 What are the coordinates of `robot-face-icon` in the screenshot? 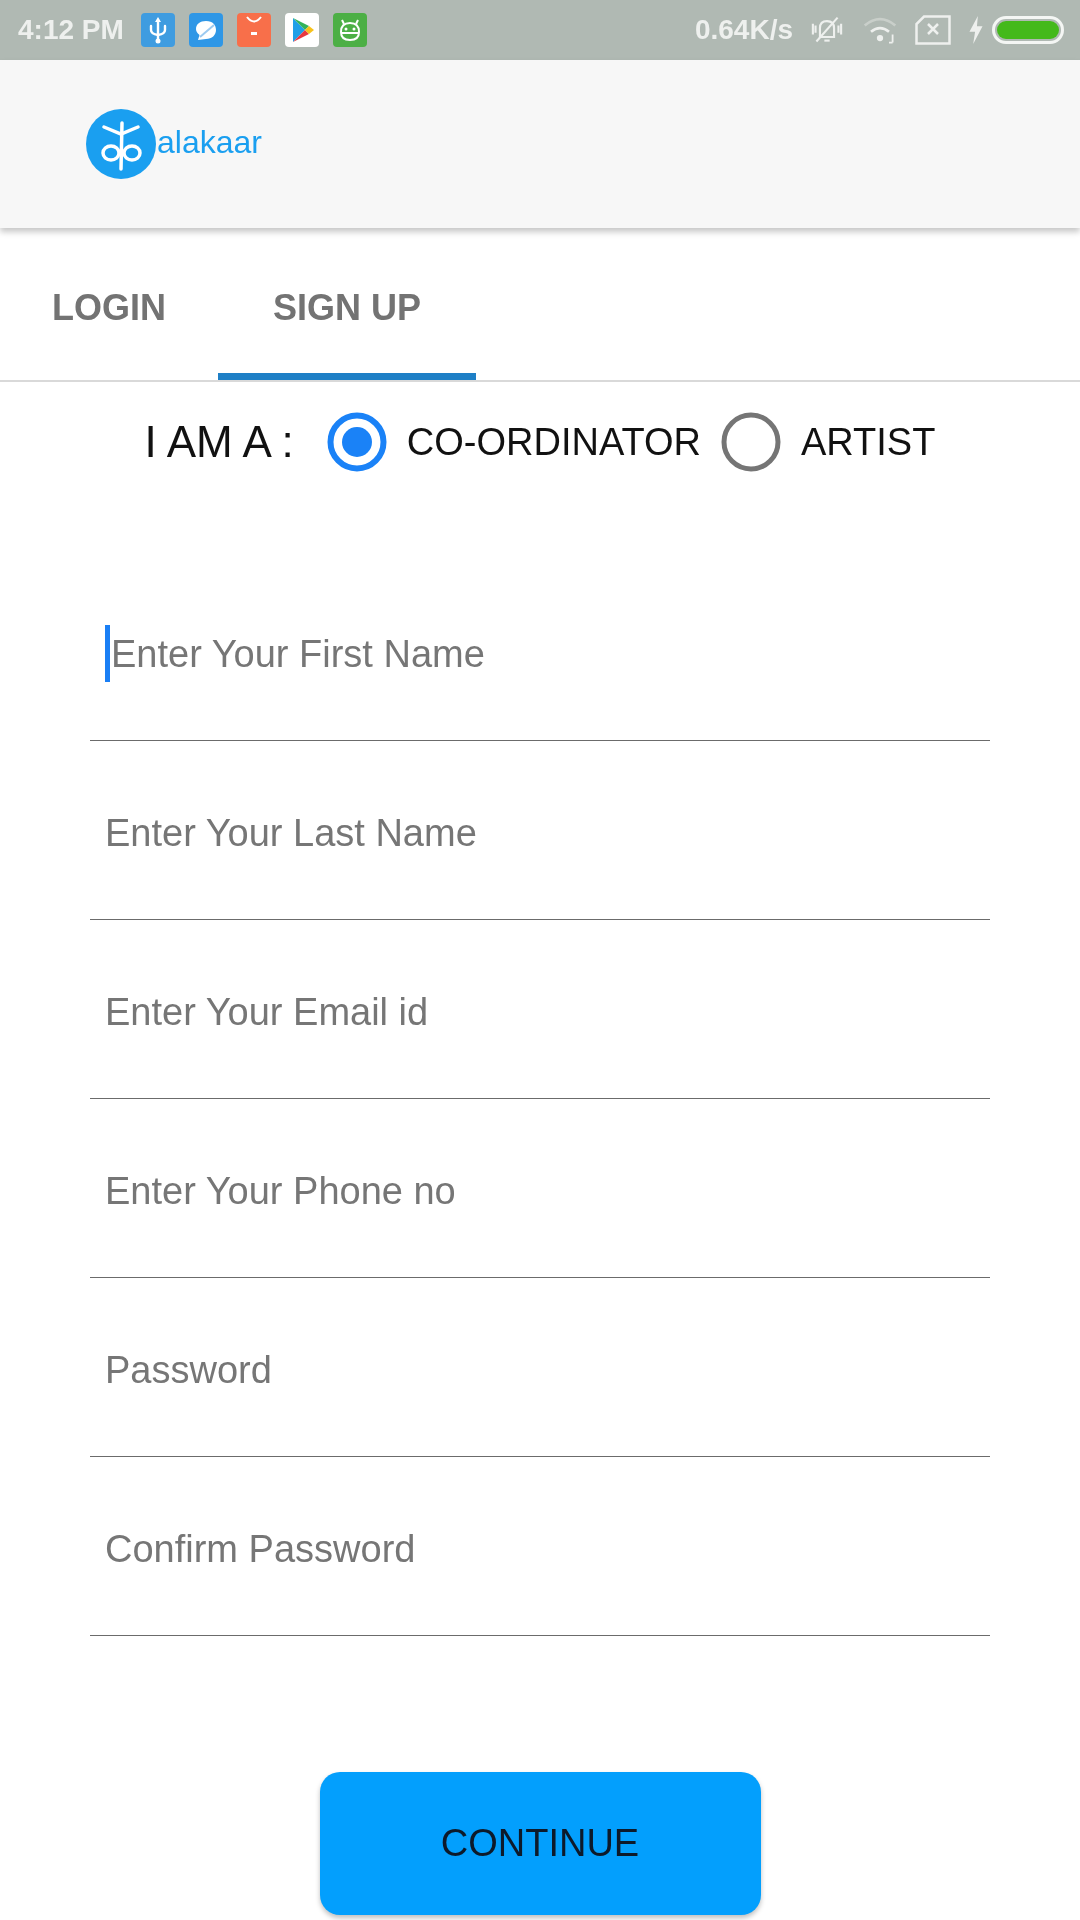 It's located at (349, 30).